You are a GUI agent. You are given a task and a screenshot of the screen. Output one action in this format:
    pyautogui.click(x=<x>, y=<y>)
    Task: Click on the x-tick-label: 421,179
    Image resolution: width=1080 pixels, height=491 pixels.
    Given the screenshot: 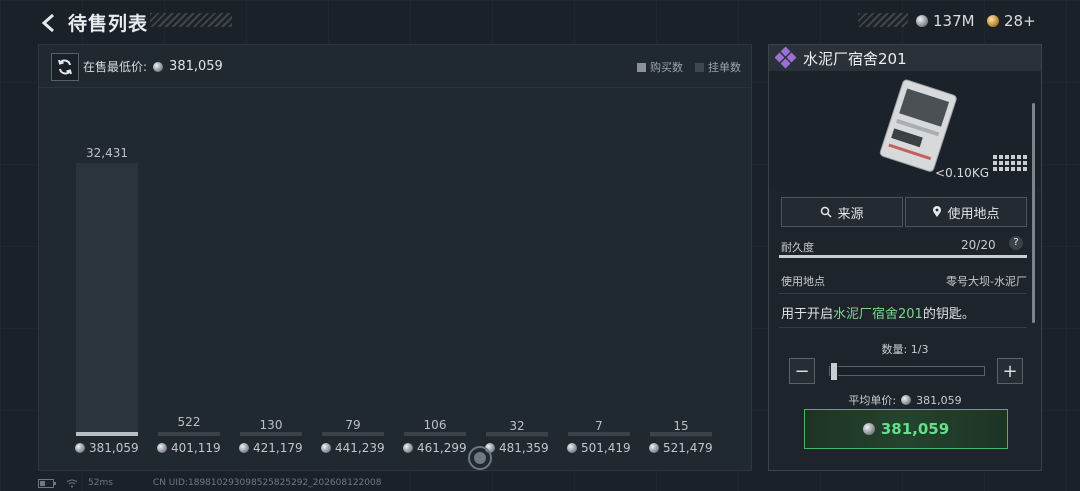 What is the action you would take?
    pyautogui.click(x=271, y=448)
    